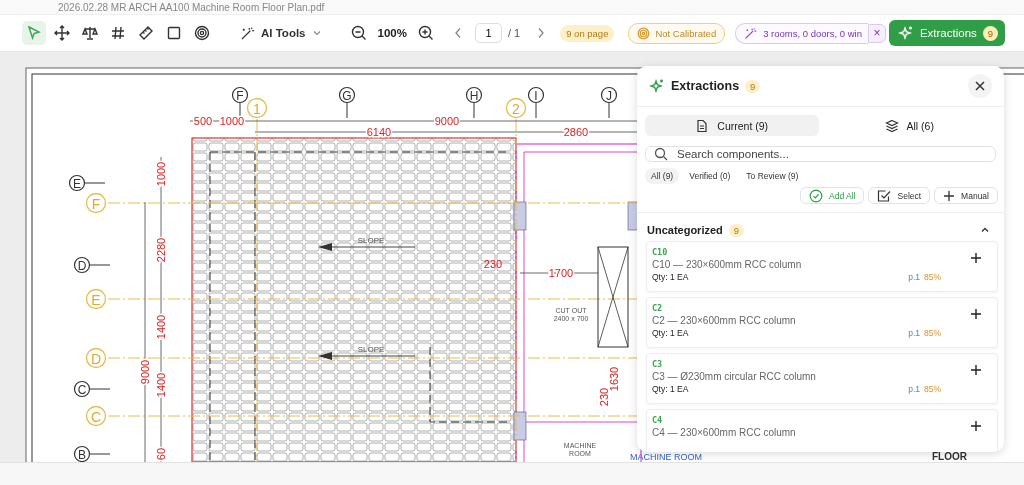 The image size is (1024, 485). Describe the element at coordinates (816, 195) in the screenshot. I see `check-circle-icon` at that location.